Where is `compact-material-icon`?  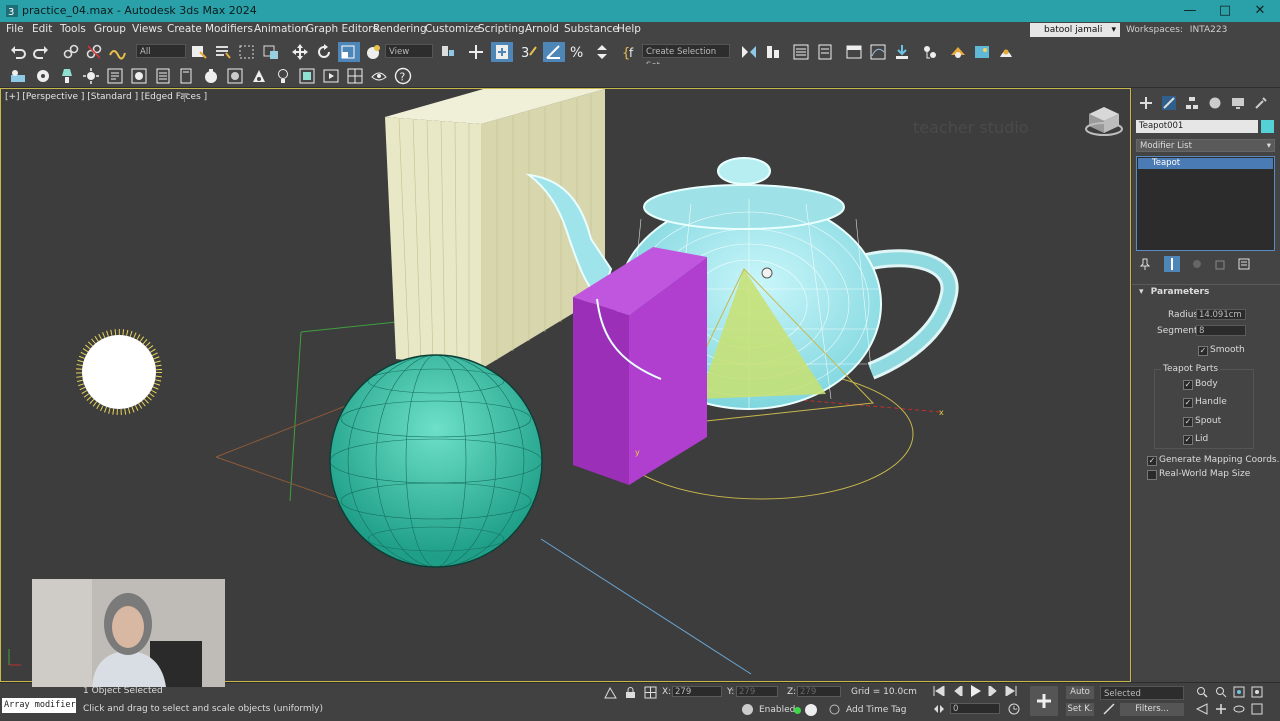 compact-material-icon is located at coordinates (379, 76).